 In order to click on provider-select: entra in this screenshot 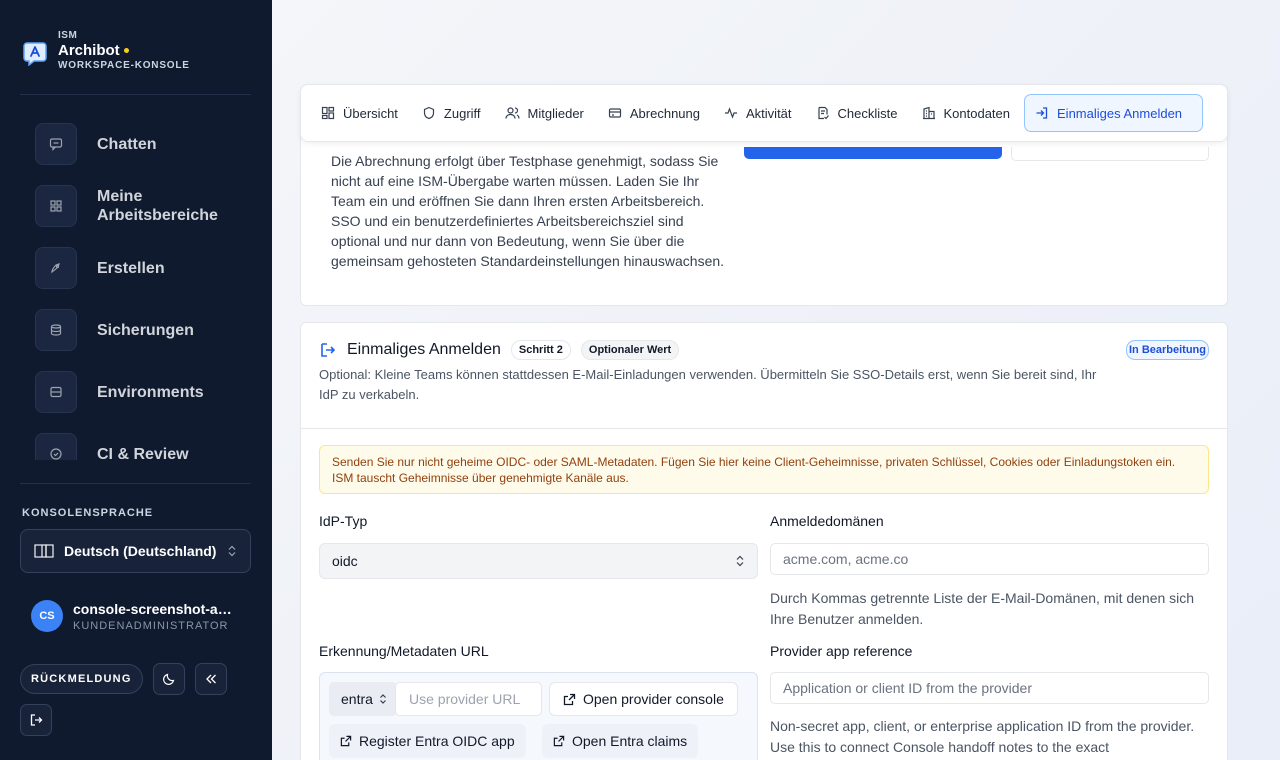, I will do `click(363, 699)`.